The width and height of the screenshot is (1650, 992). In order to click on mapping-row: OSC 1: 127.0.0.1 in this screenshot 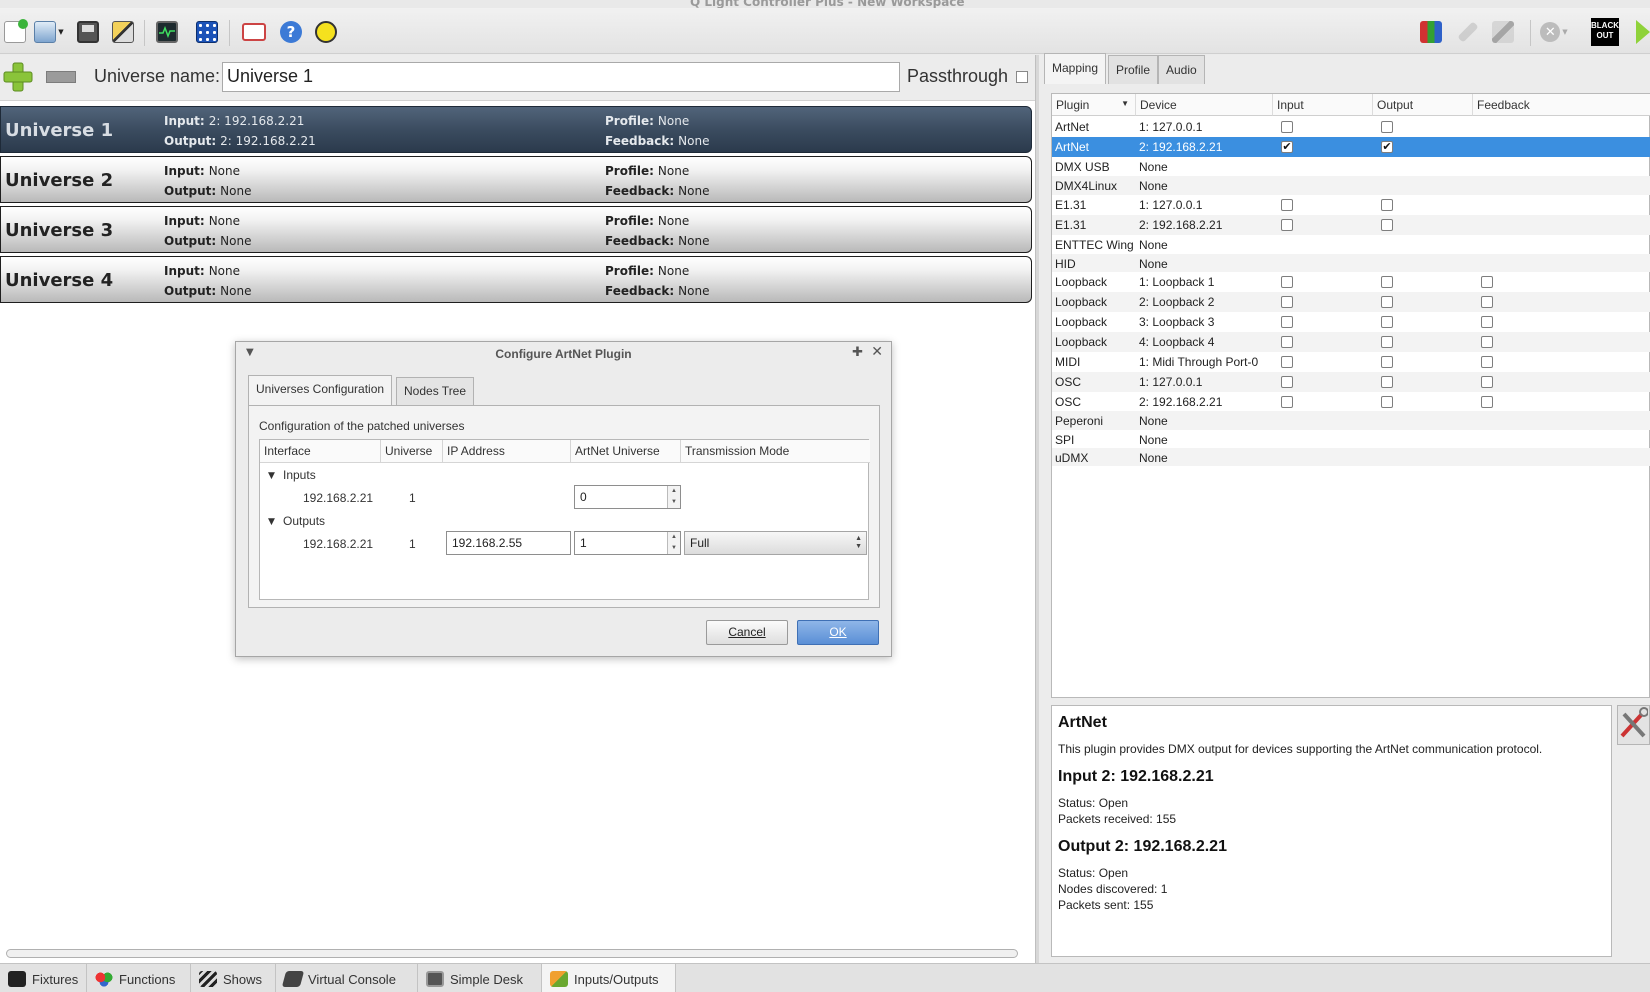, I will do `click(1351, 382)`.